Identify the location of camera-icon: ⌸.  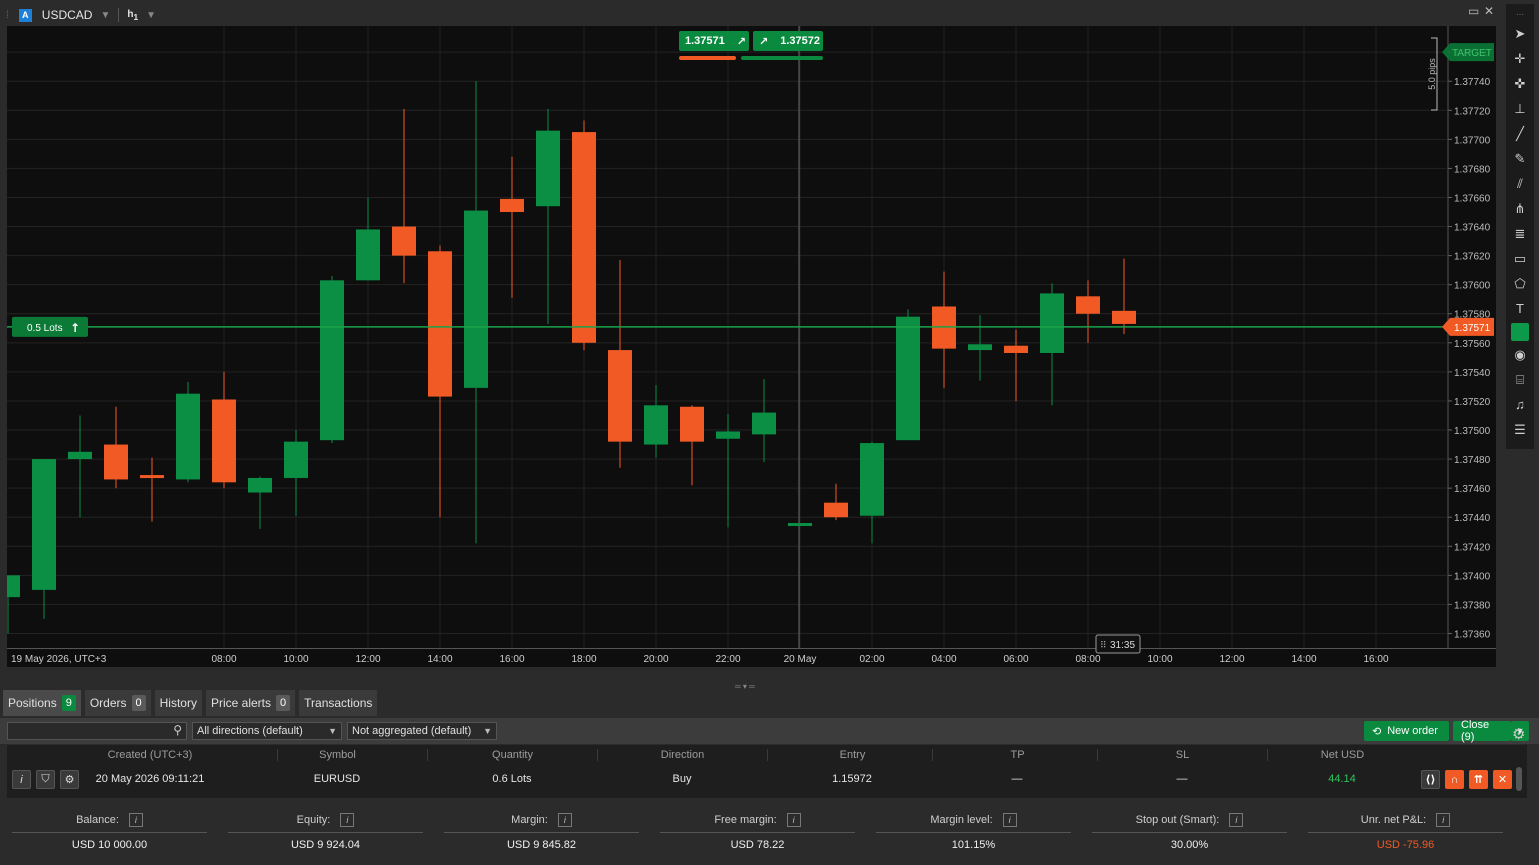
(1520, 380).